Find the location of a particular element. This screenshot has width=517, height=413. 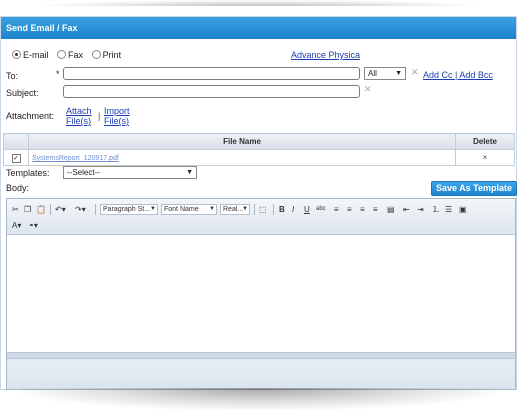

radio-fax: Fax is located at coordinates (70, 55).